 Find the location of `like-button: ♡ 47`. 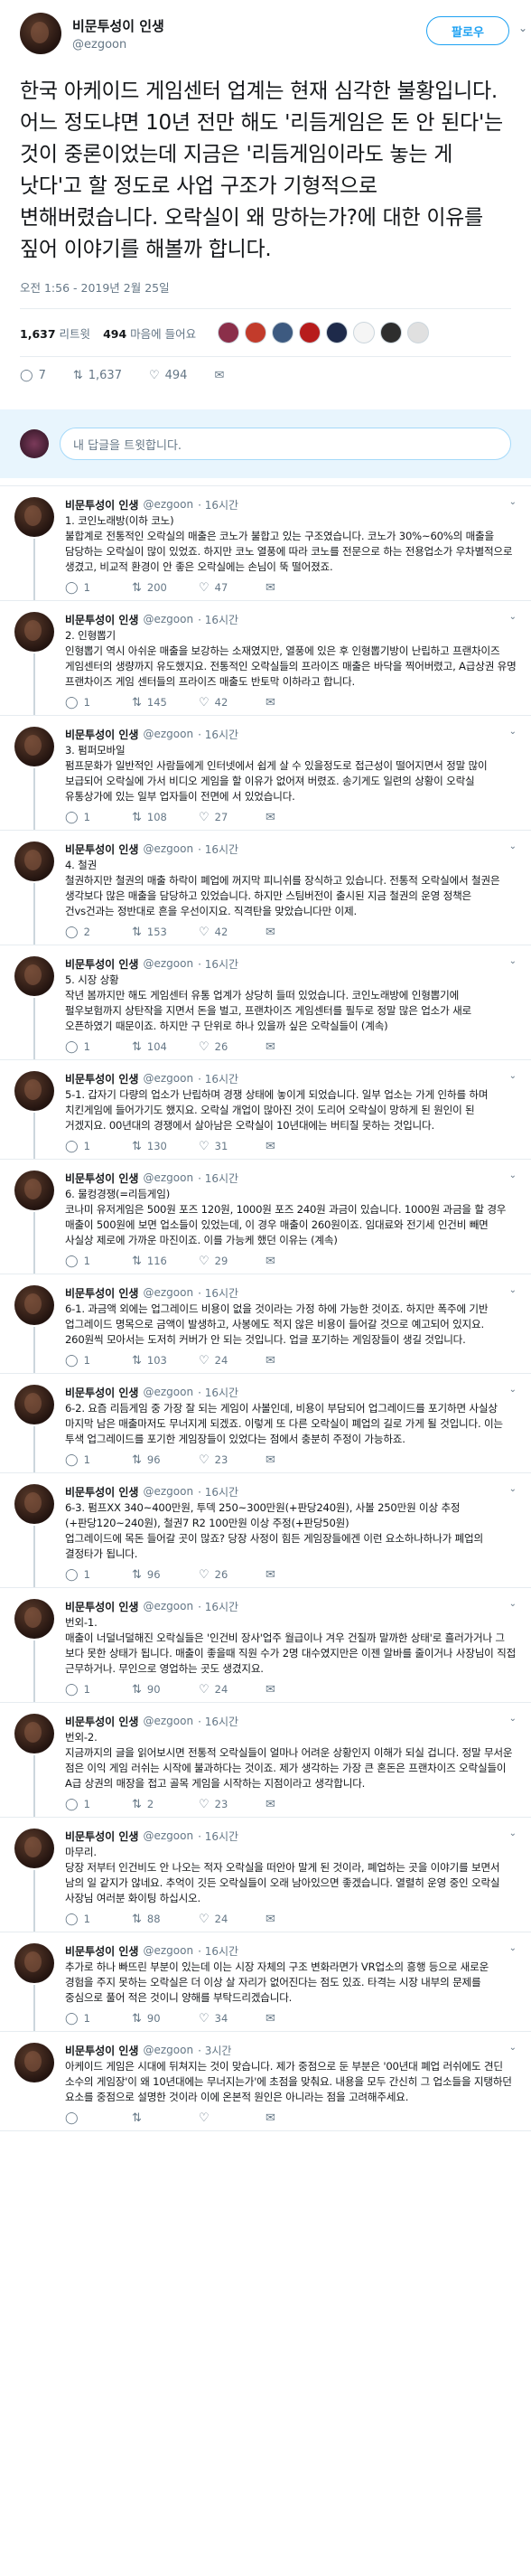

like-button: ♡ 47 is located at coordinates (232, 588).